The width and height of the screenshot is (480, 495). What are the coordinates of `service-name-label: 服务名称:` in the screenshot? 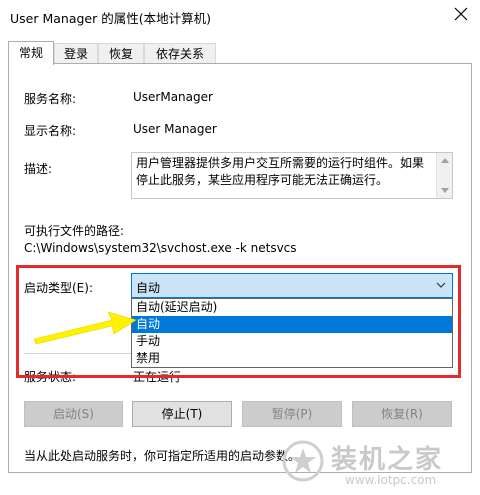 It's located at (50, 99).